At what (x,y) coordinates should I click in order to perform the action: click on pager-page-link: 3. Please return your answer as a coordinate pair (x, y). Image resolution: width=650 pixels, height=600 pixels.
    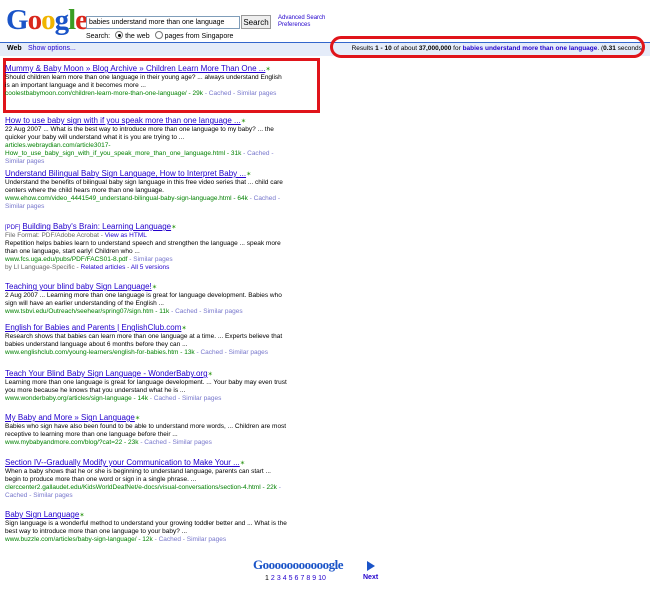
    Looking at the image, I should click on (279, 578).